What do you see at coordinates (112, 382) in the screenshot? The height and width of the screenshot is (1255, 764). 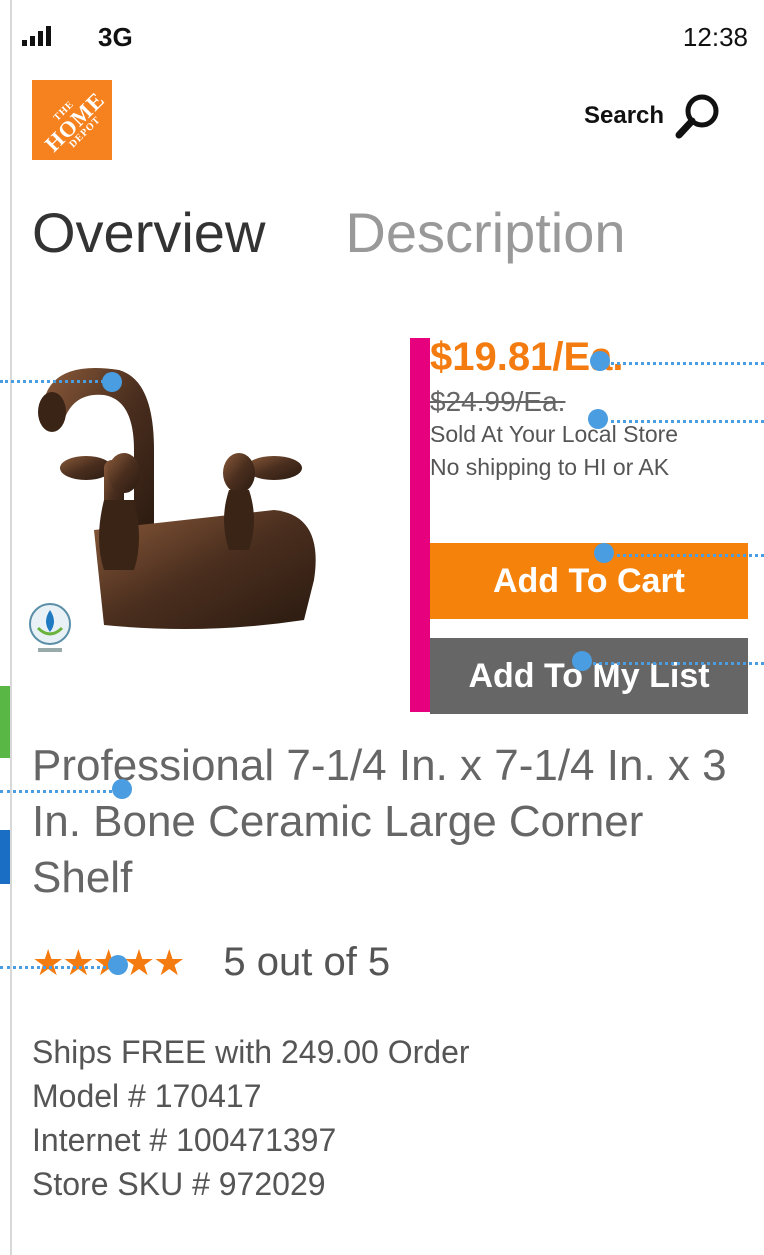 I see `hotspot-image` at bounding box center [112, 382].